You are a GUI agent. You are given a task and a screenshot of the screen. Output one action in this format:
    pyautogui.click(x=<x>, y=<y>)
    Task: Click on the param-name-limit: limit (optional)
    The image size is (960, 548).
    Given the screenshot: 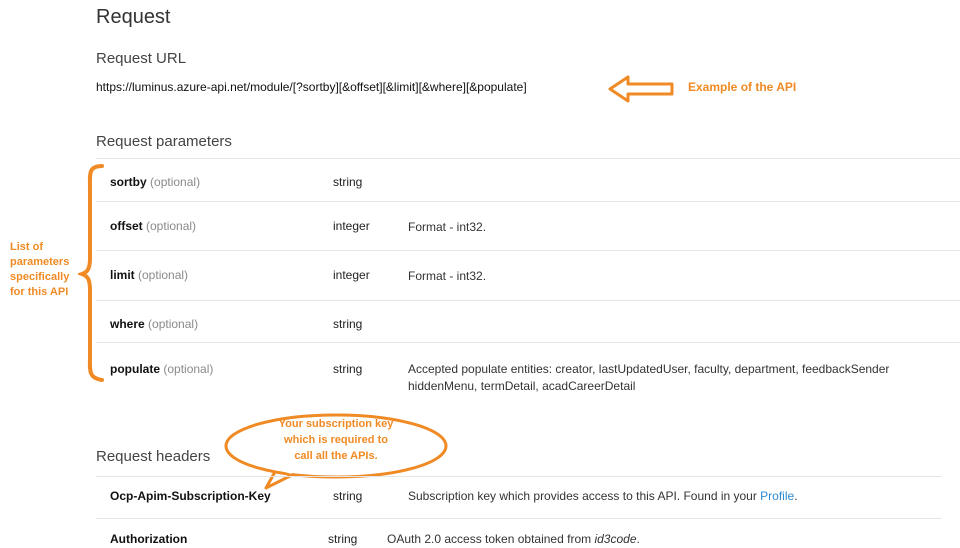 What is the action you would take?
    pyautogui.click(x=149, y=275)
    